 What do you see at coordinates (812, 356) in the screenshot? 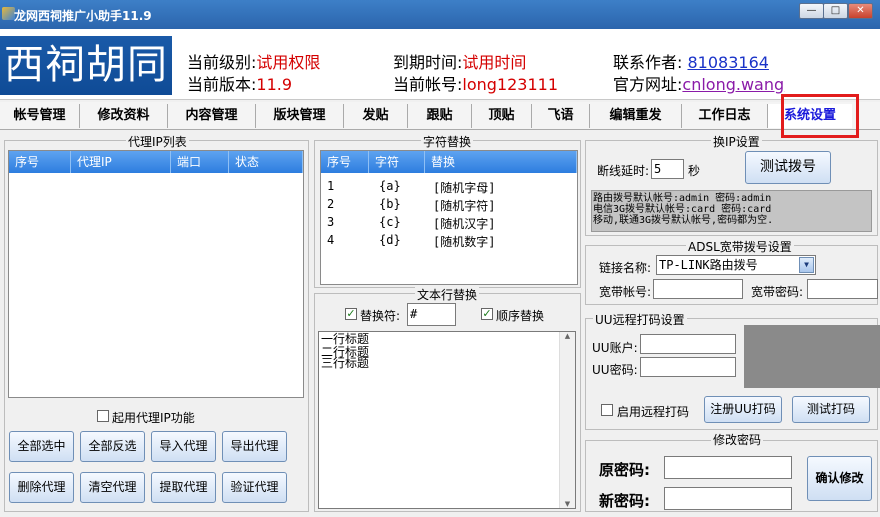
I see `captcha-image` at bounding box center [812, 356].